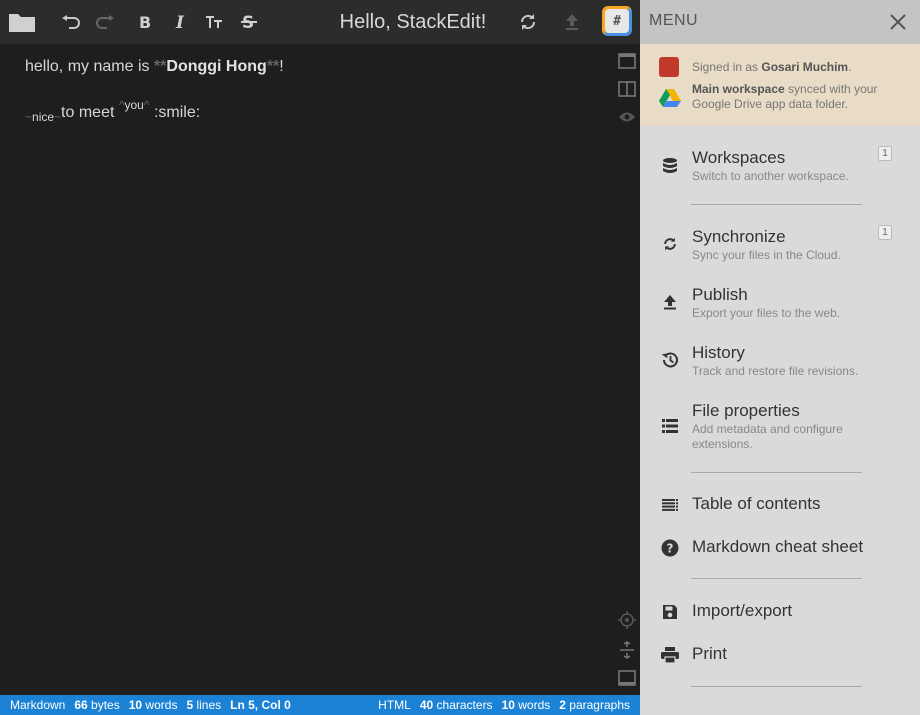 Image resolution: width=920 pixels, height=715 pixels. What do you see at coordinates (71, 22) in the screenshot?
I see `undo-icon` at bounding box center [71, 22].